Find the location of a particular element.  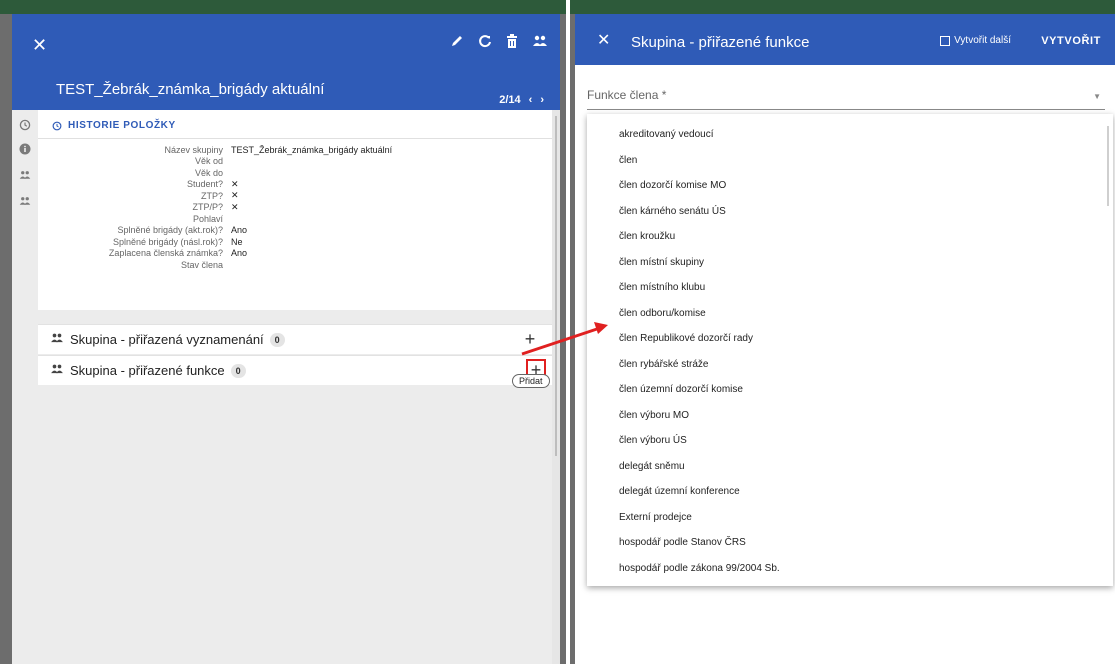

field-label: Student? is located at coordinates (204, 184).